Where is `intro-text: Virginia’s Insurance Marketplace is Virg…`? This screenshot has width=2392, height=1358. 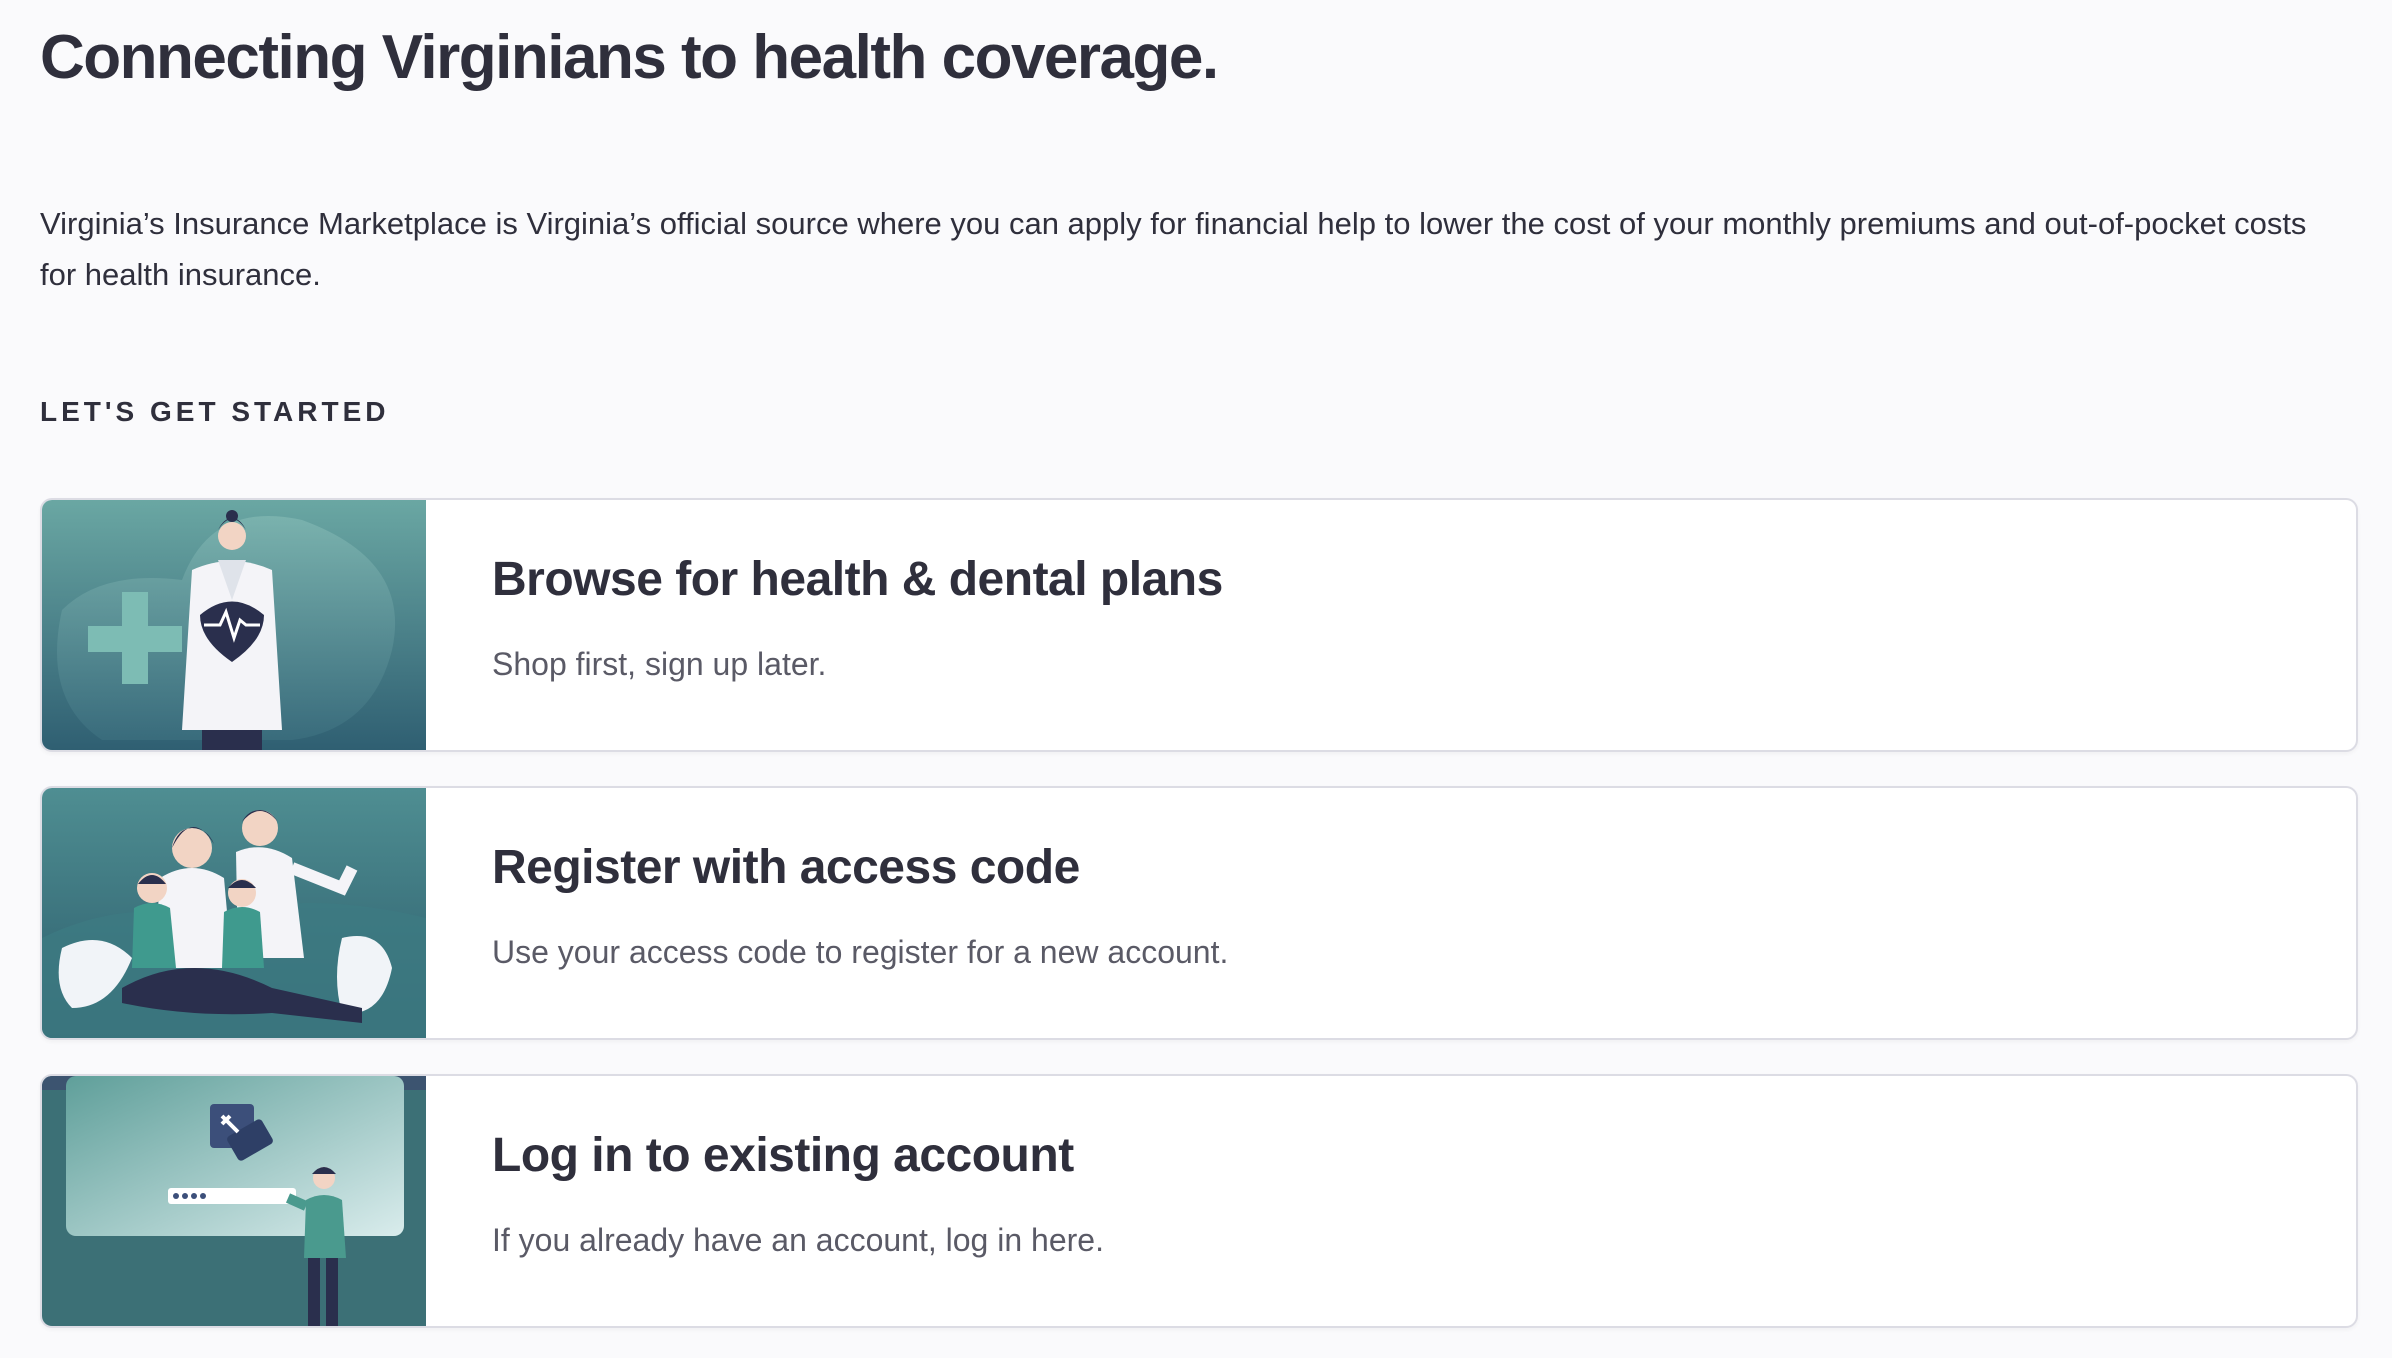 intro-text: Virginia’s Insurance Marketplace is Virg… is located at coordinates (1173, 249).